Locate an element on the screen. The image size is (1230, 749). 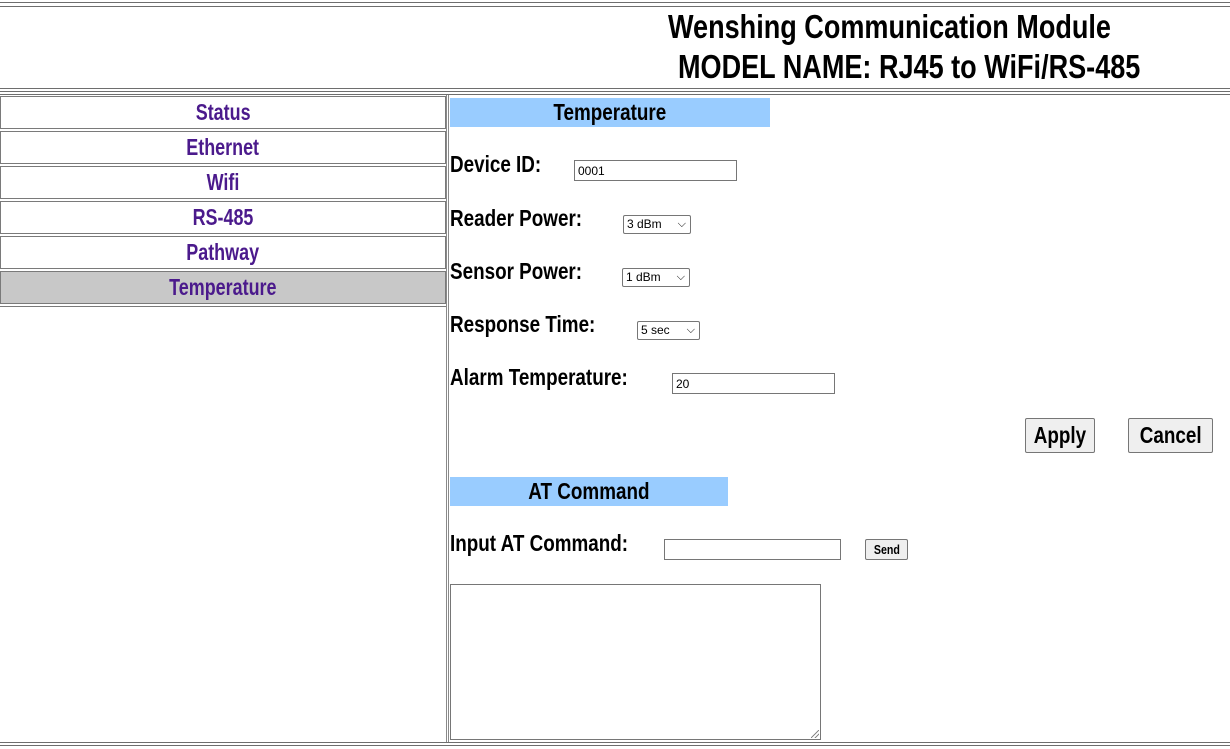
select-value: 3 dBm is located at coordinates (644, 224).